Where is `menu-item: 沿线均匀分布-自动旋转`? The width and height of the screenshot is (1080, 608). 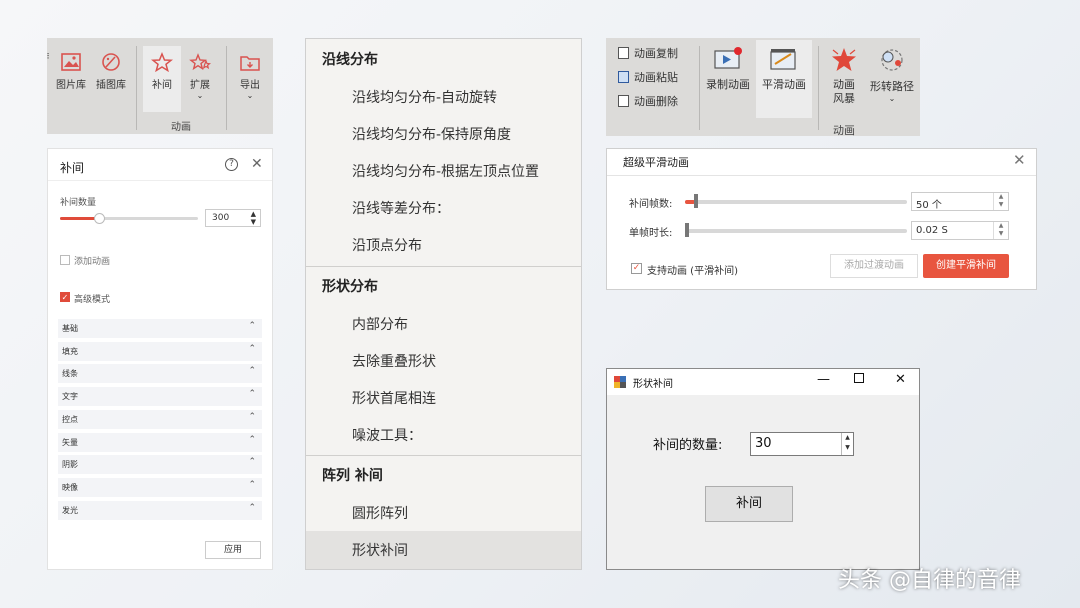 menu-item: 沿线均匀分布-自动旋转 is located at coordinates (424, 97).